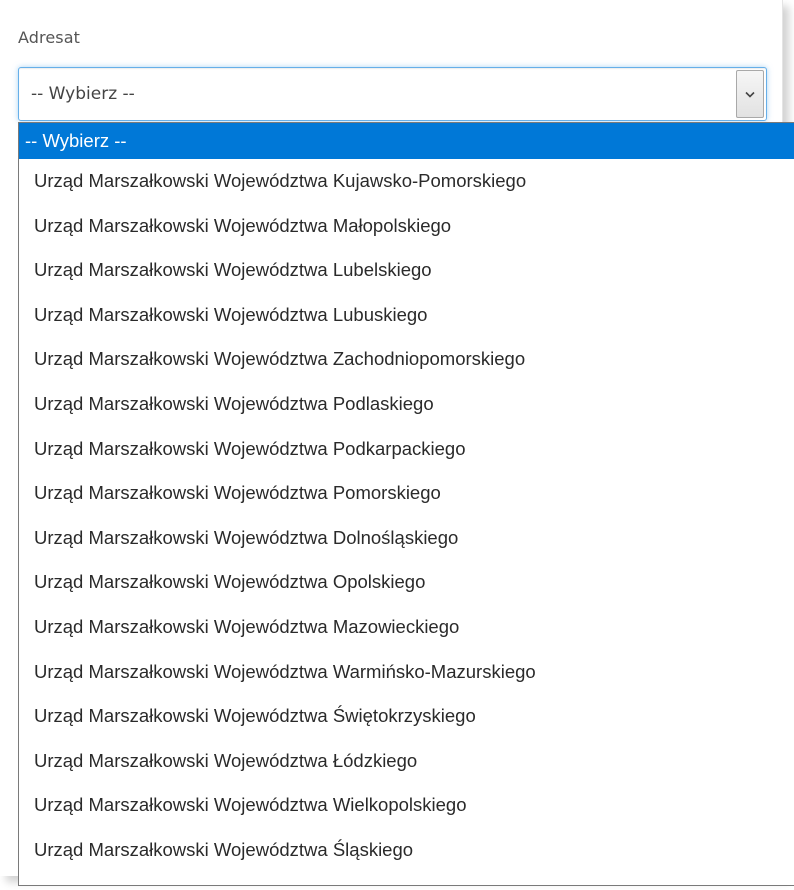 The image size is (794, 890). Describe the element at coordinates (406, 141) in the screenshot. I see `option-wybierz: -- Wybierz --` at that location.